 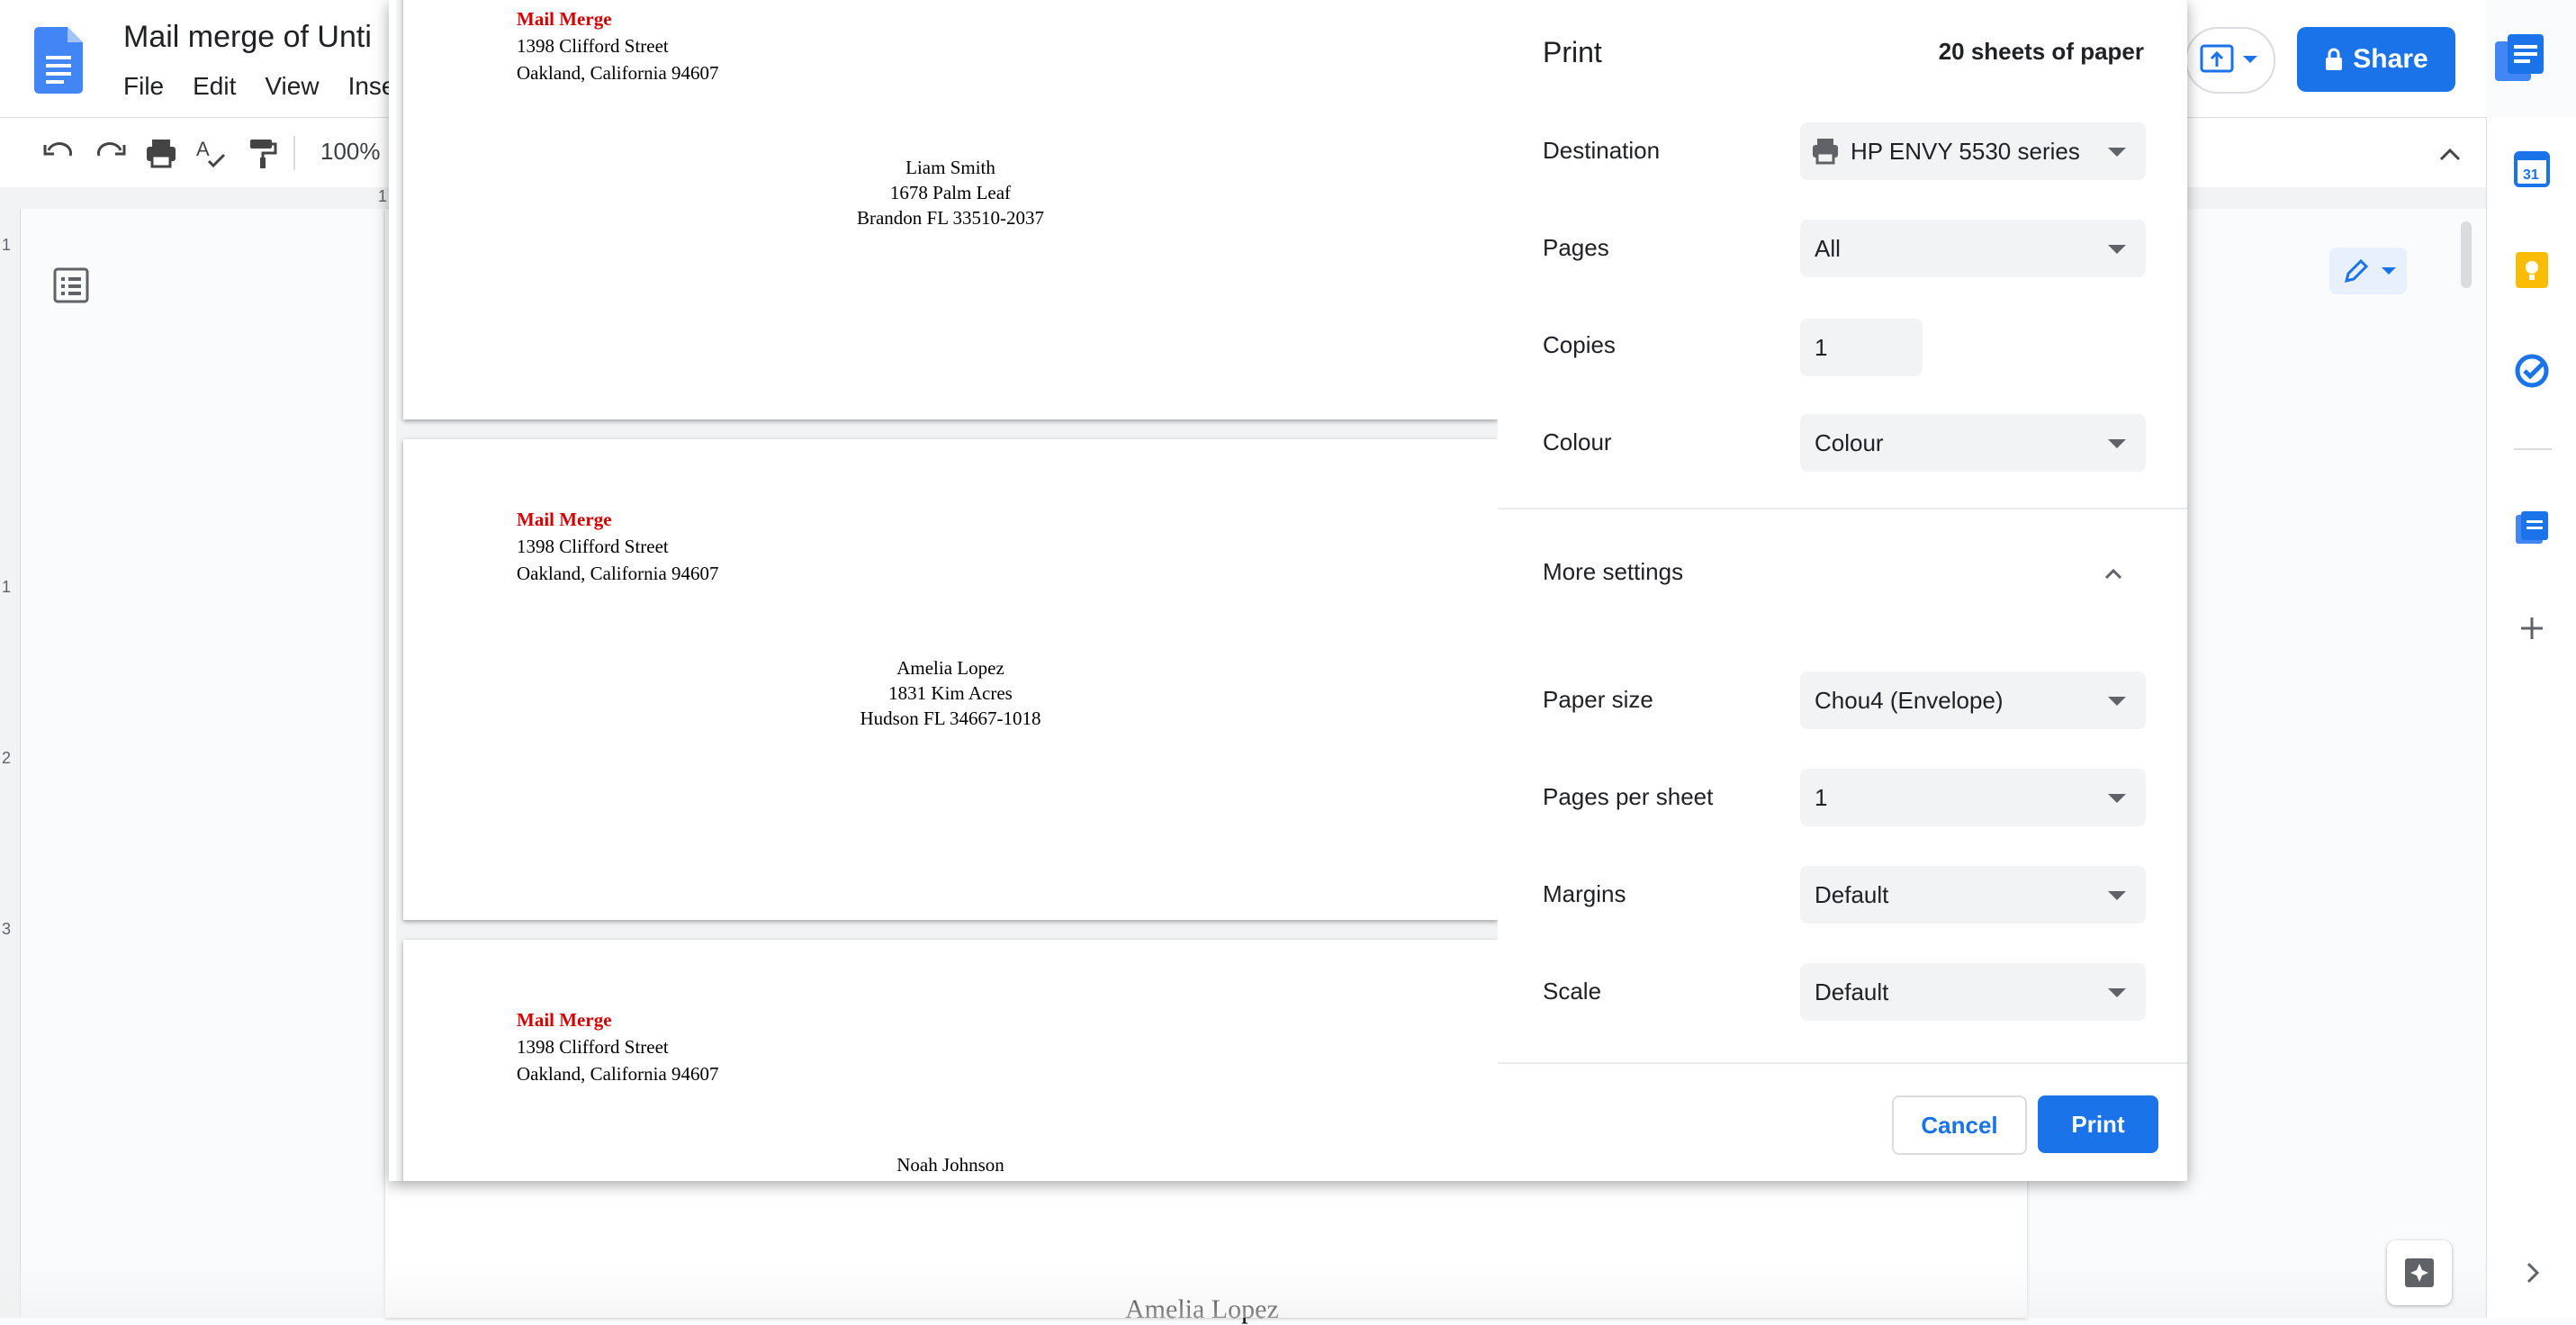 What do you see at coordinates (1959, 1125) in the screenshot?
I see `cancel-button: Cancel` at bounding box center [1959, 1125].